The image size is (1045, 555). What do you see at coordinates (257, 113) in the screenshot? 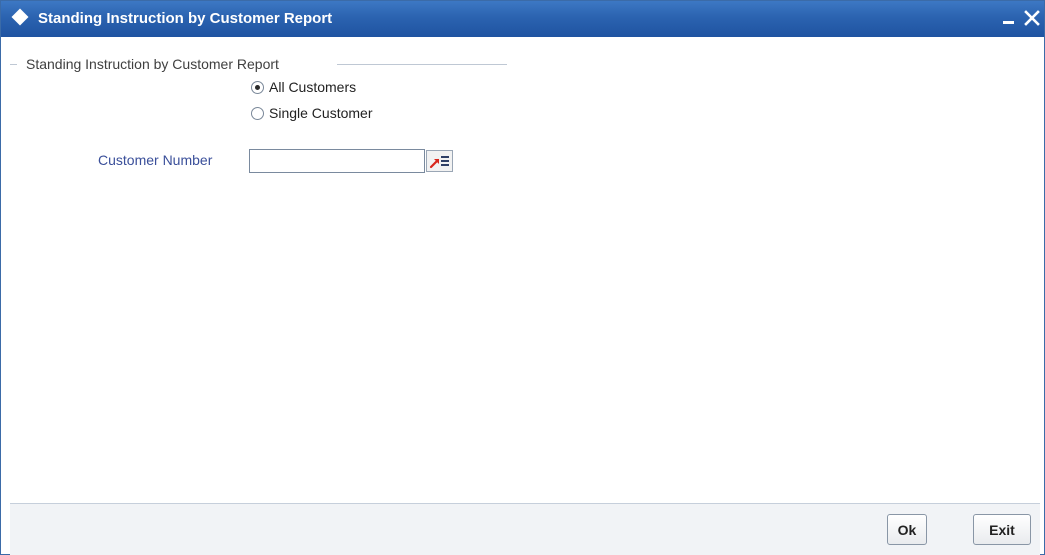
I see `radio-button` at bounding box center [257, 113].